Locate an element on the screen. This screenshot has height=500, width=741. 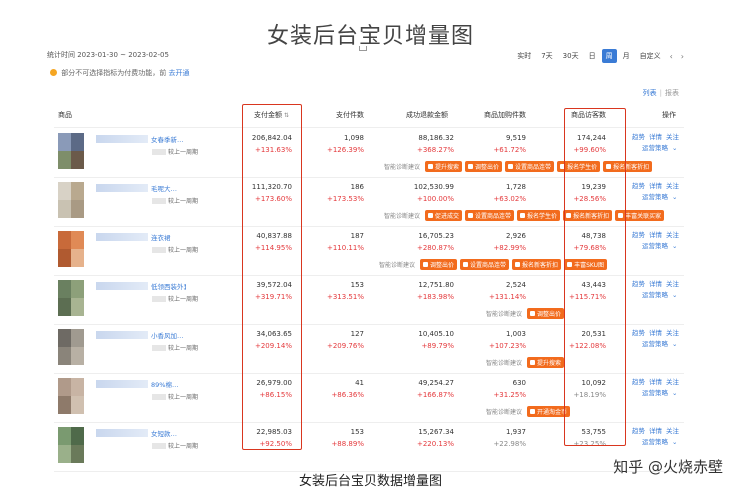
col-refund-amount: 成功退款金额 is located at coordinates (427, 115).